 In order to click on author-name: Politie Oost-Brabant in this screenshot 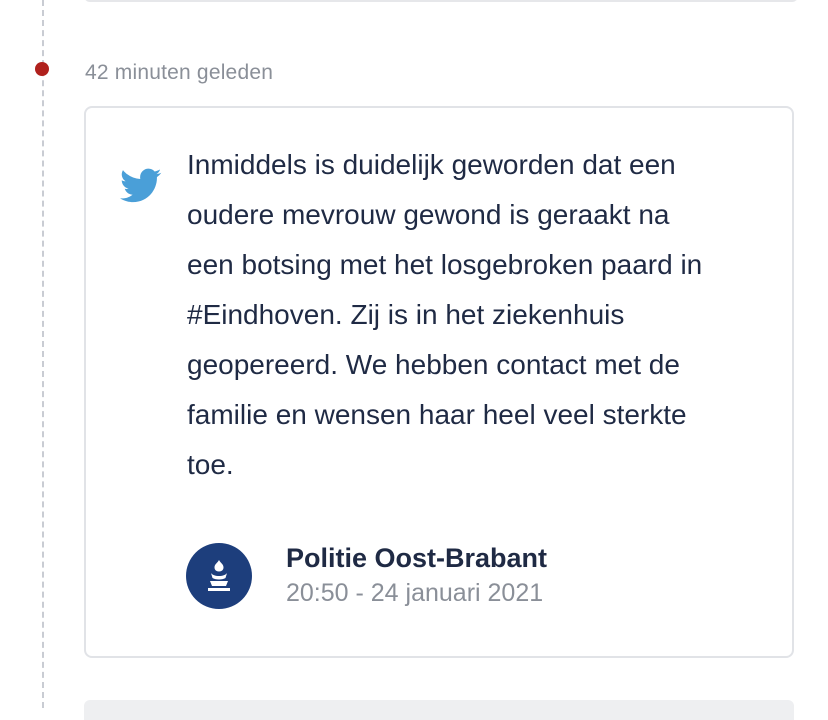, I will do `click(416, 558)`.